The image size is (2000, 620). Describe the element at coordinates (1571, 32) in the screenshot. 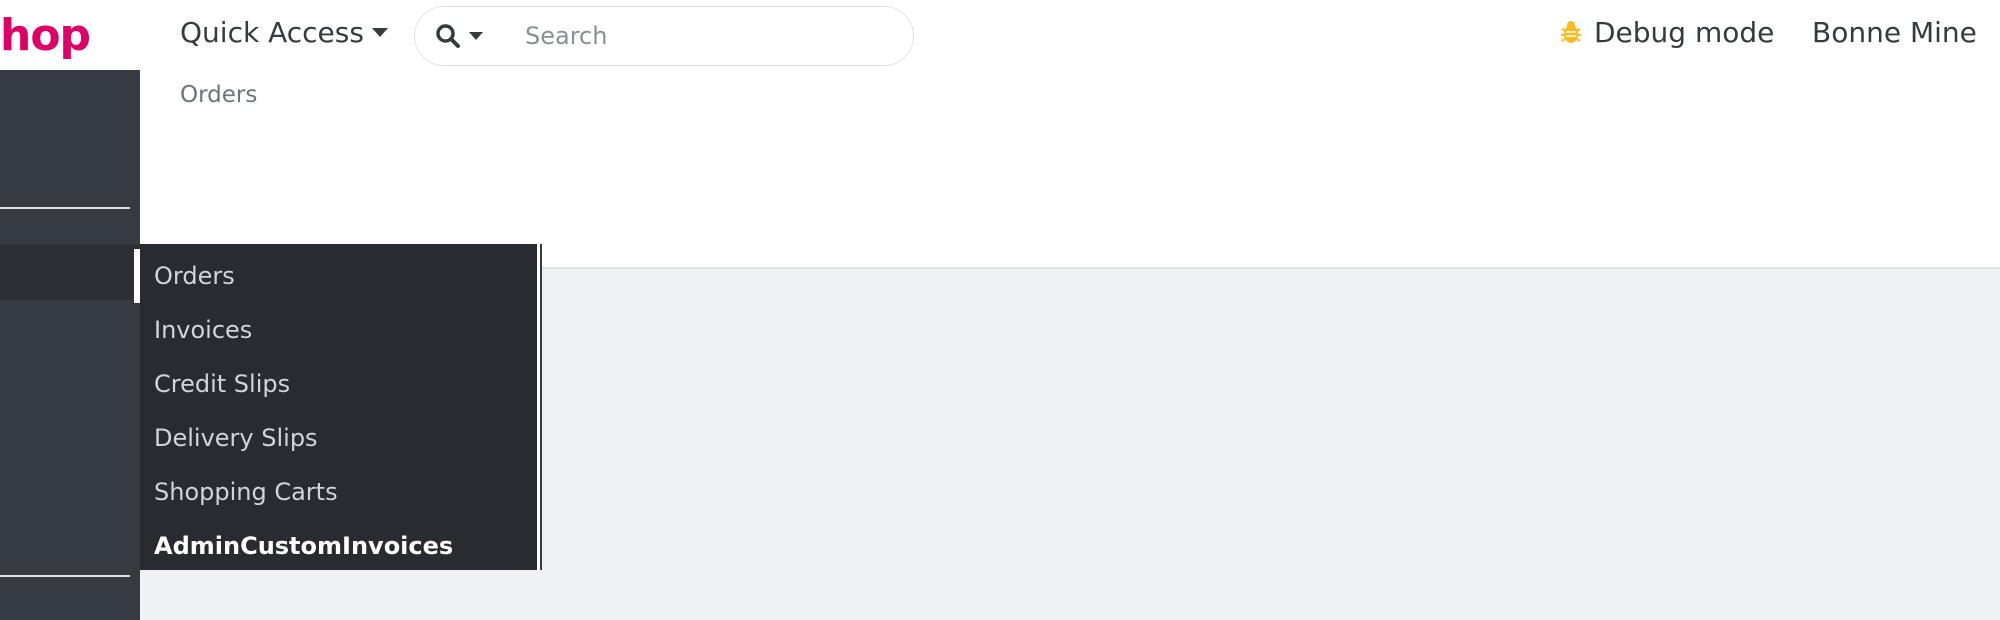

I see `bug-icon` at that location.